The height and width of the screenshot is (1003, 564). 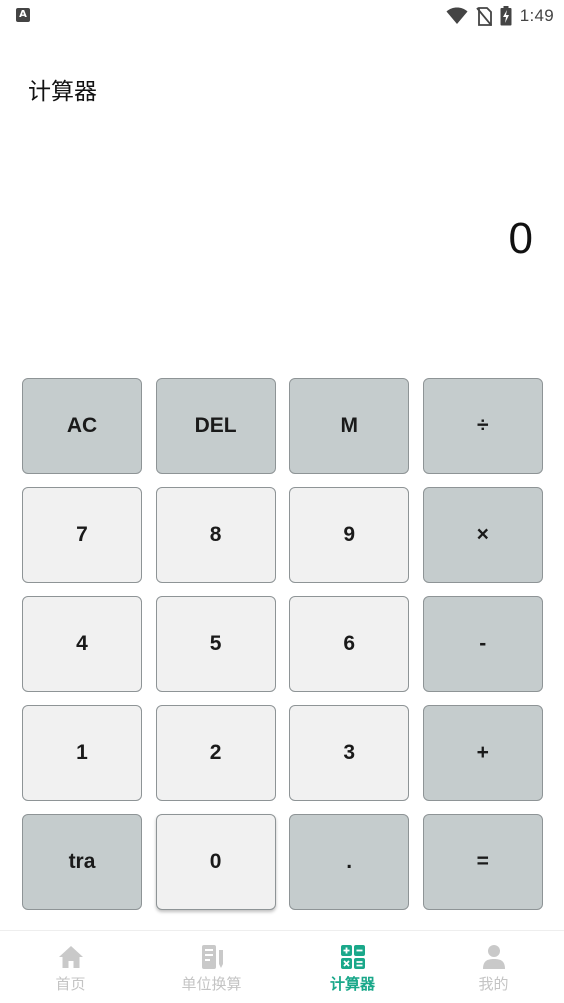 I want to click on nav-label-home: 首页, so click(x=70, y=984).